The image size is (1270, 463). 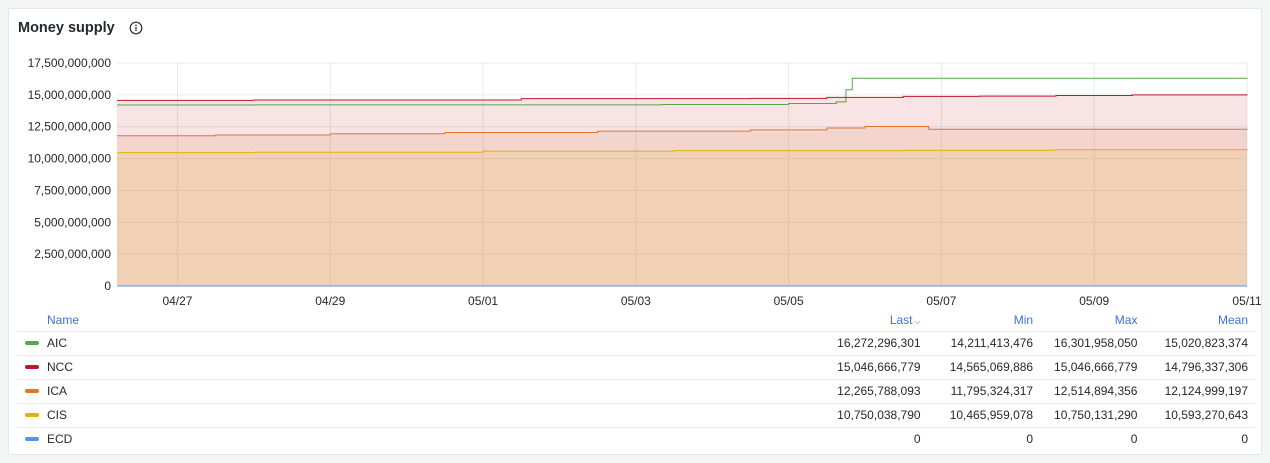 I want to click on y-tick-label: 7,500,000,000, so click(x=72, y=190).